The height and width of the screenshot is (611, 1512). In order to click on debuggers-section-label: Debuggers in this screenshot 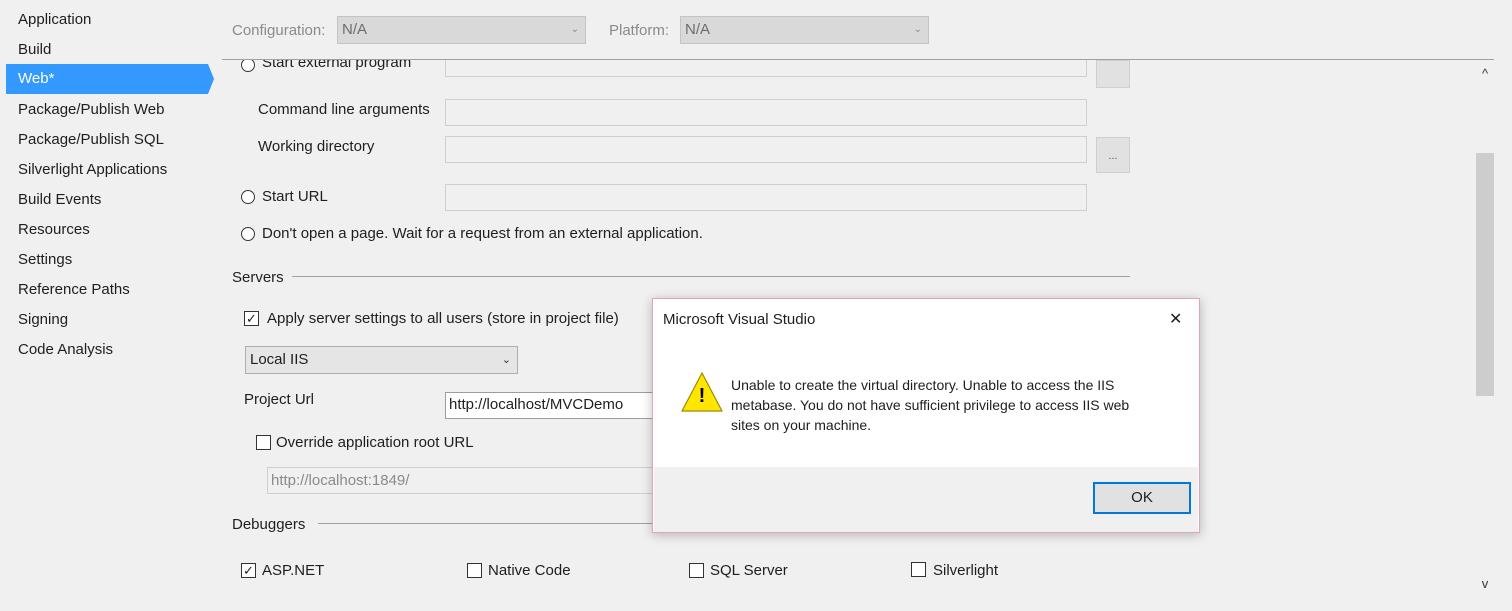, I will do `click(269, 524)`.